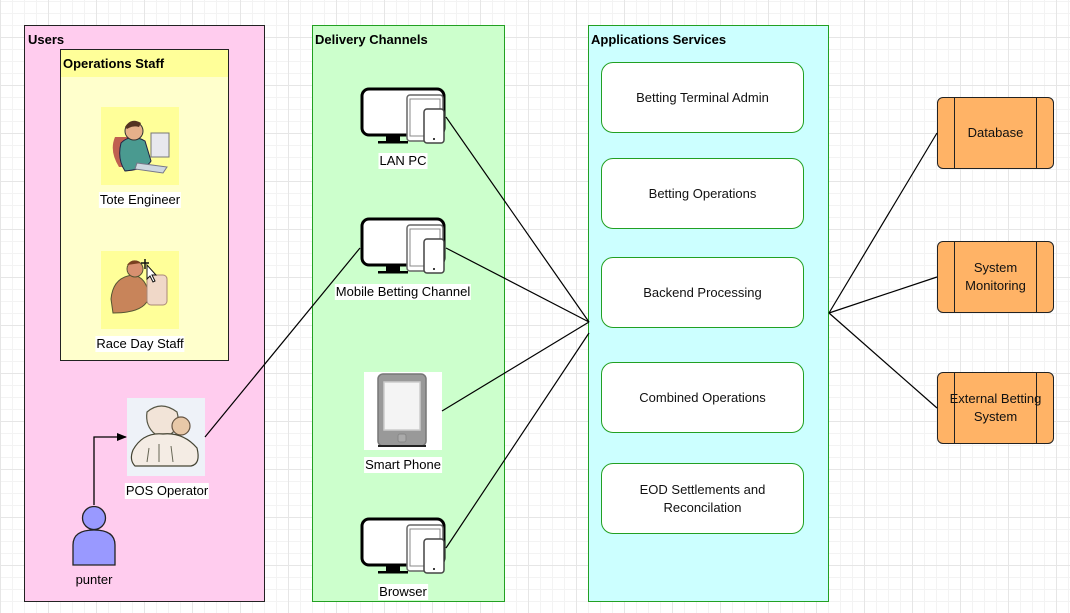 This screenshot has height=613, width=1070. I want to click on external-label: External Betting System, so click(995, 407).